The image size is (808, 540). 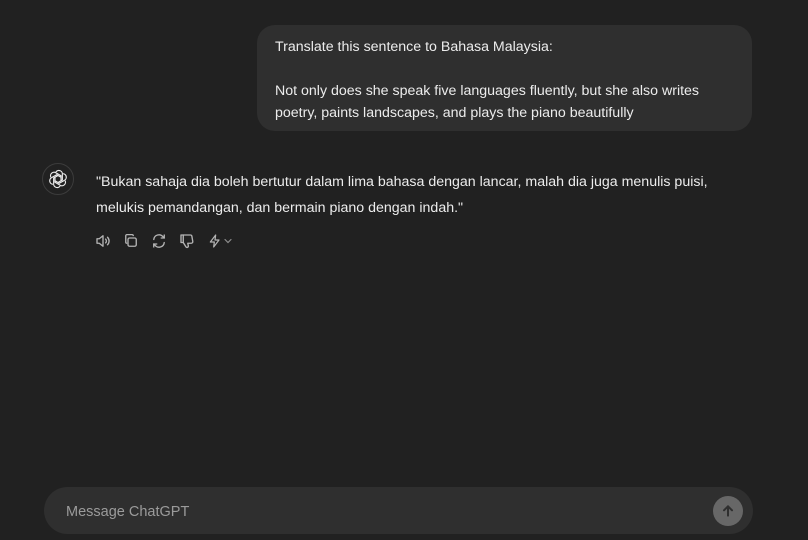 I want to click on thumbs-down-icon, so click(x=187, y=241).